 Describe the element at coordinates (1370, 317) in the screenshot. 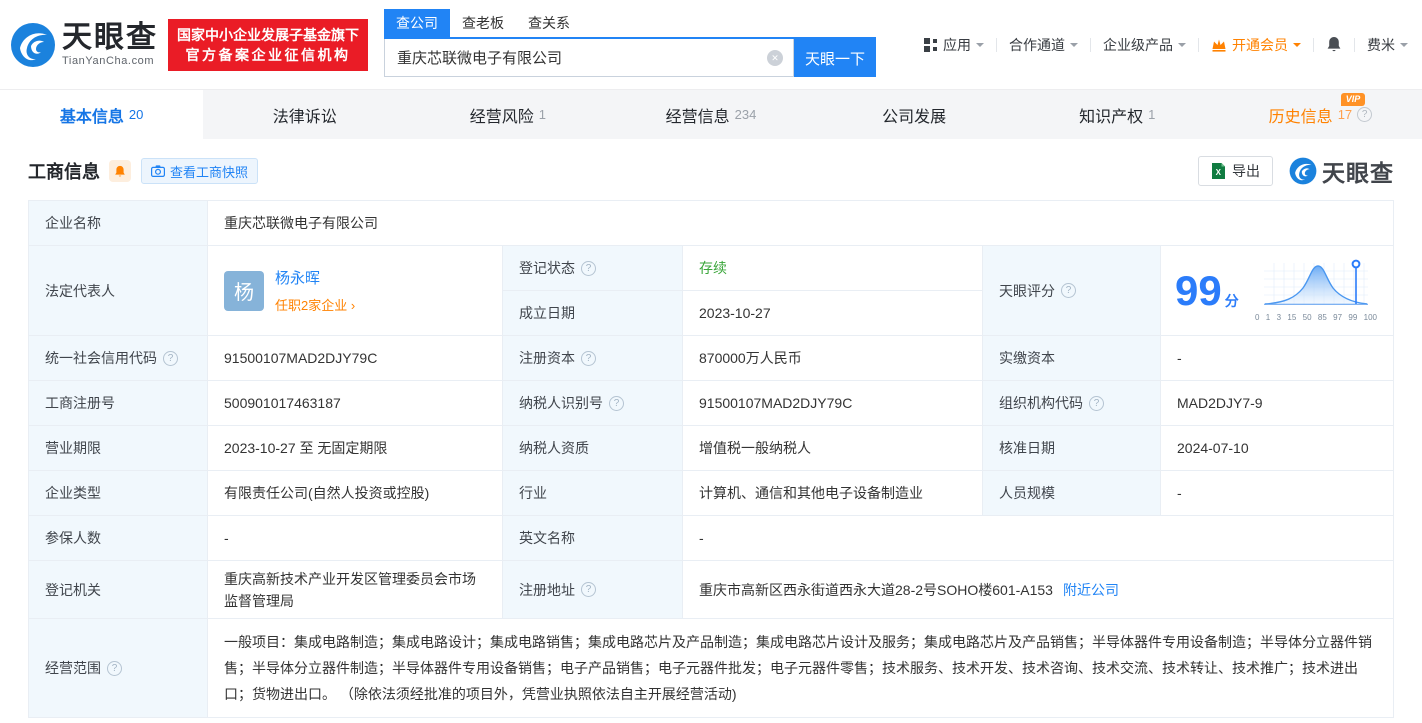

I see `axis-tick: 100` at that location.